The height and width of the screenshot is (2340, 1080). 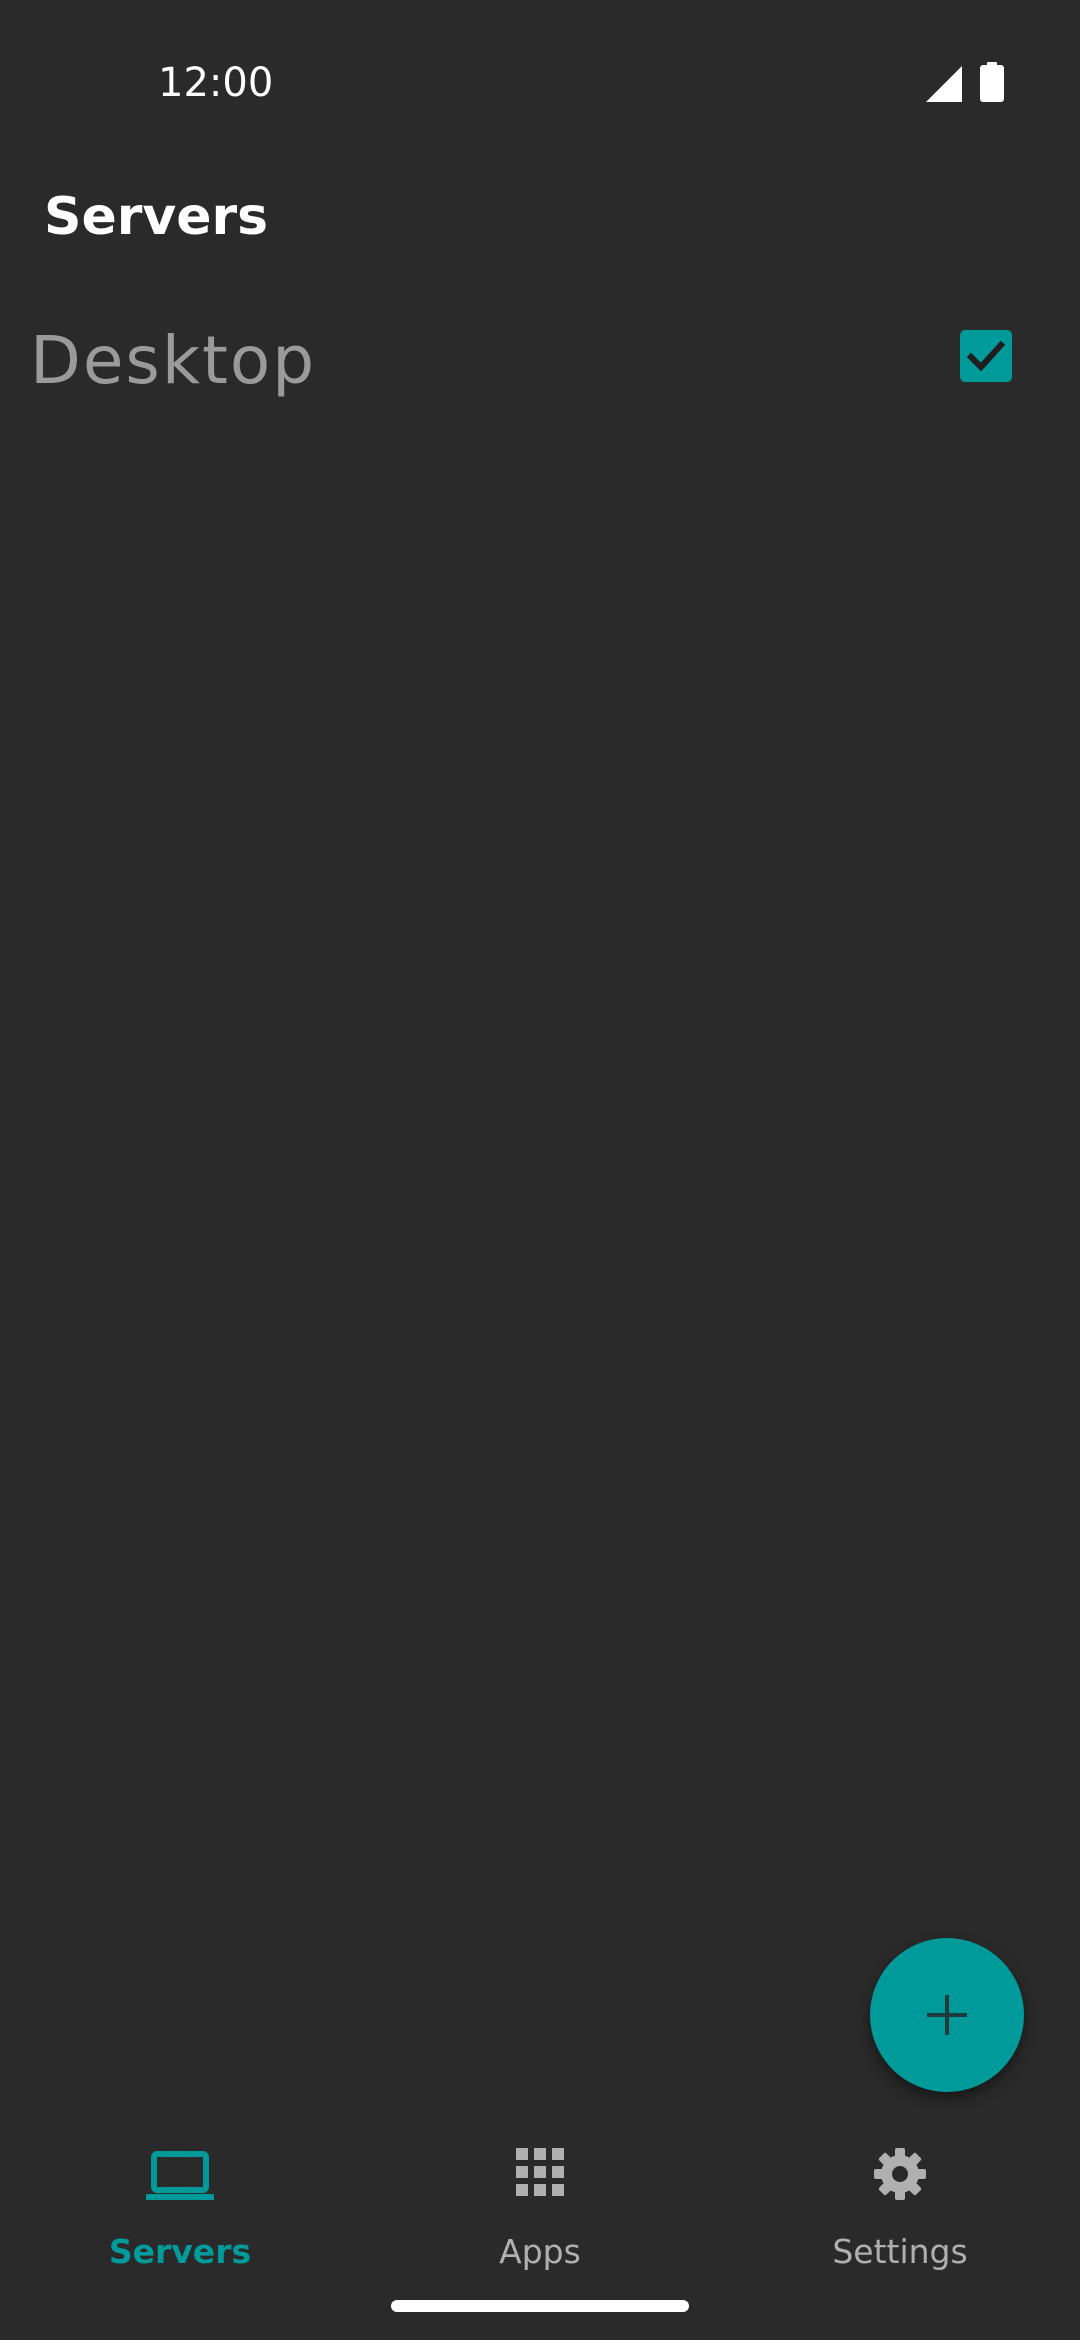 I want to click on nav-item-apps: Apps, so click(x=540, y=2200).